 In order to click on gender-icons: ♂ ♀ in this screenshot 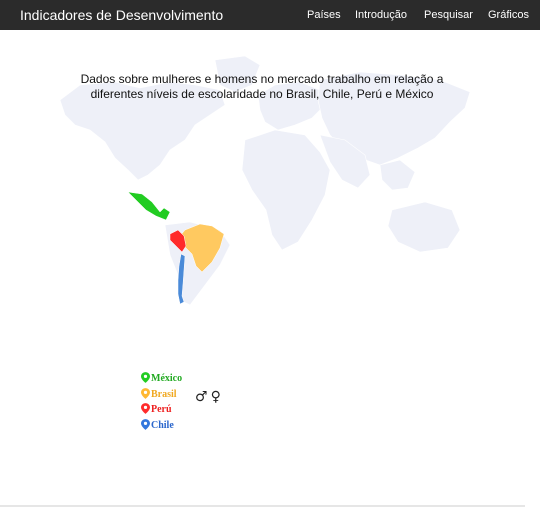, I will do `click(209, 397)`.